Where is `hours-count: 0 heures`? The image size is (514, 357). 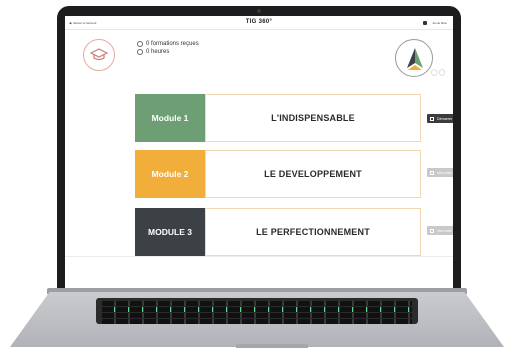
hours-count: 0 heures is located at coordinates (158, 52).